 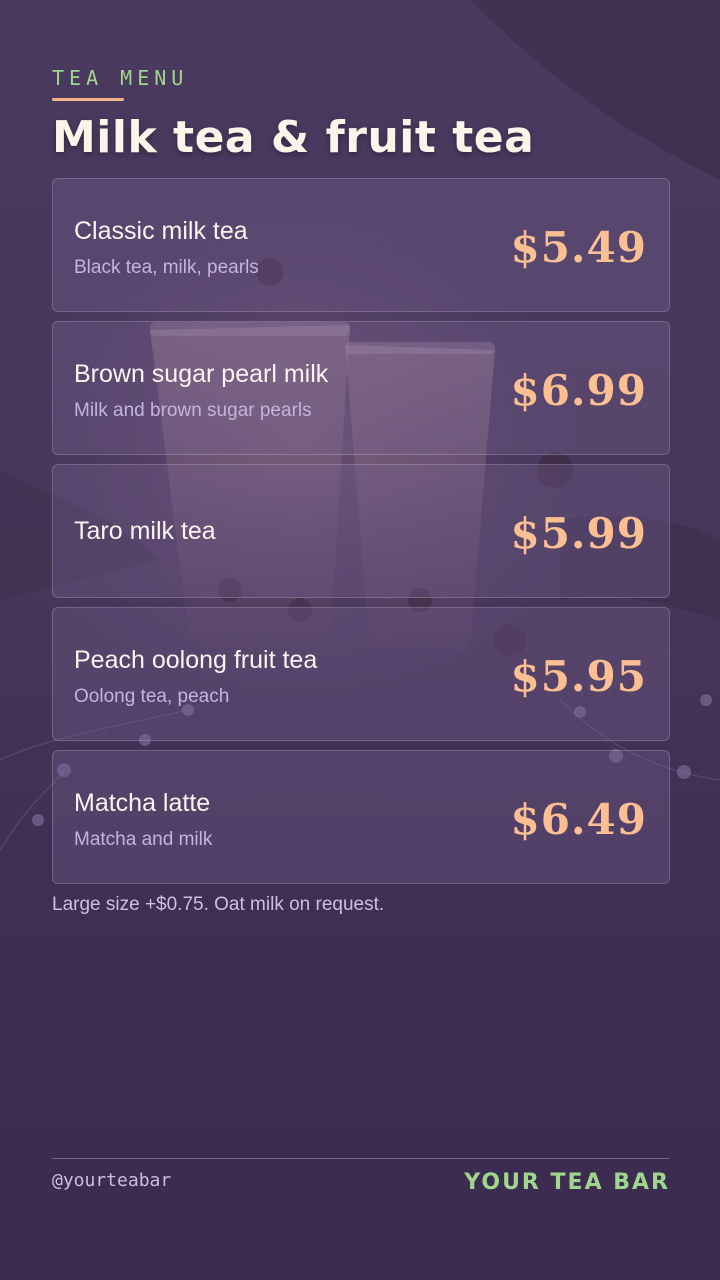 I want to click on kicker-underline, so click(x=88, y=99).